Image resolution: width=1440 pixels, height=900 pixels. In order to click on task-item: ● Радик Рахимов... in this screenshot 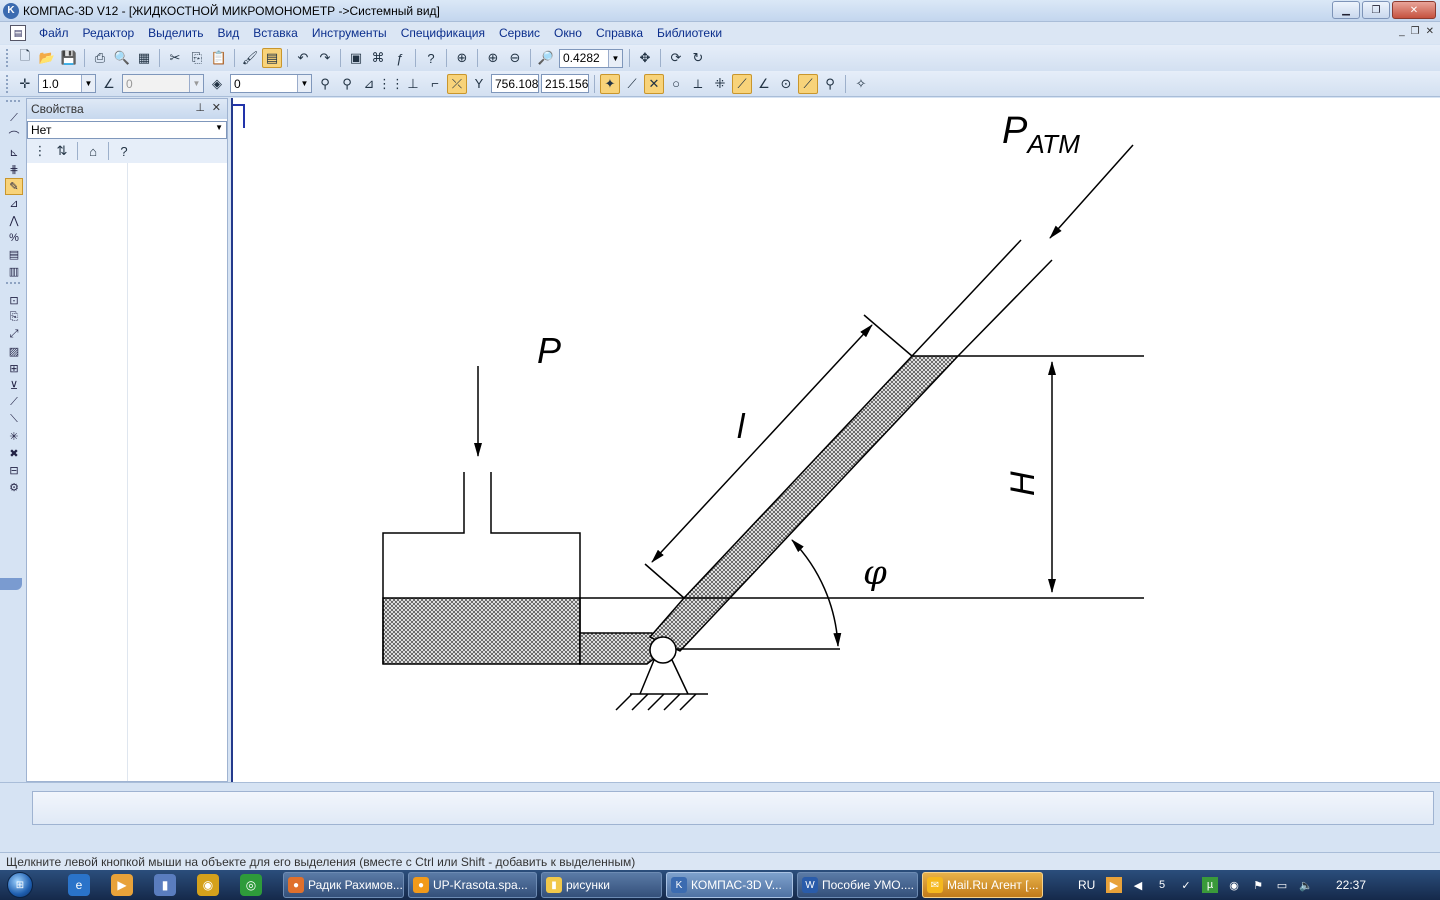, I will do `click(343, 885)`.